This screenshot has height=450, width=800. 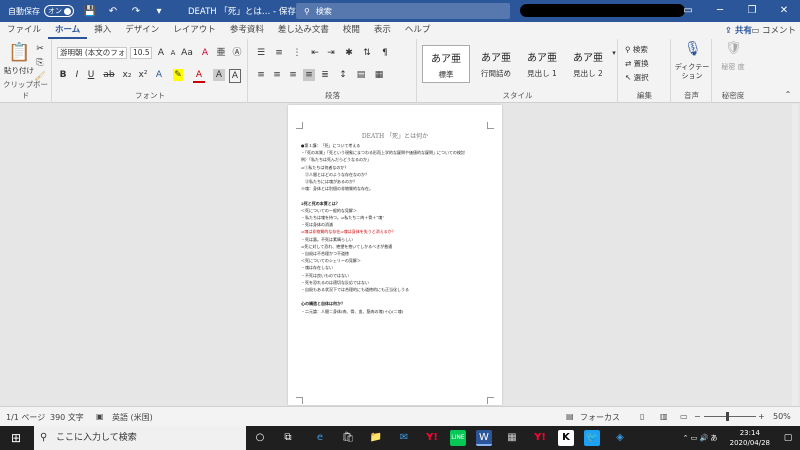 I want to click on zoom-level: 50%, so click(x=782, y=416).